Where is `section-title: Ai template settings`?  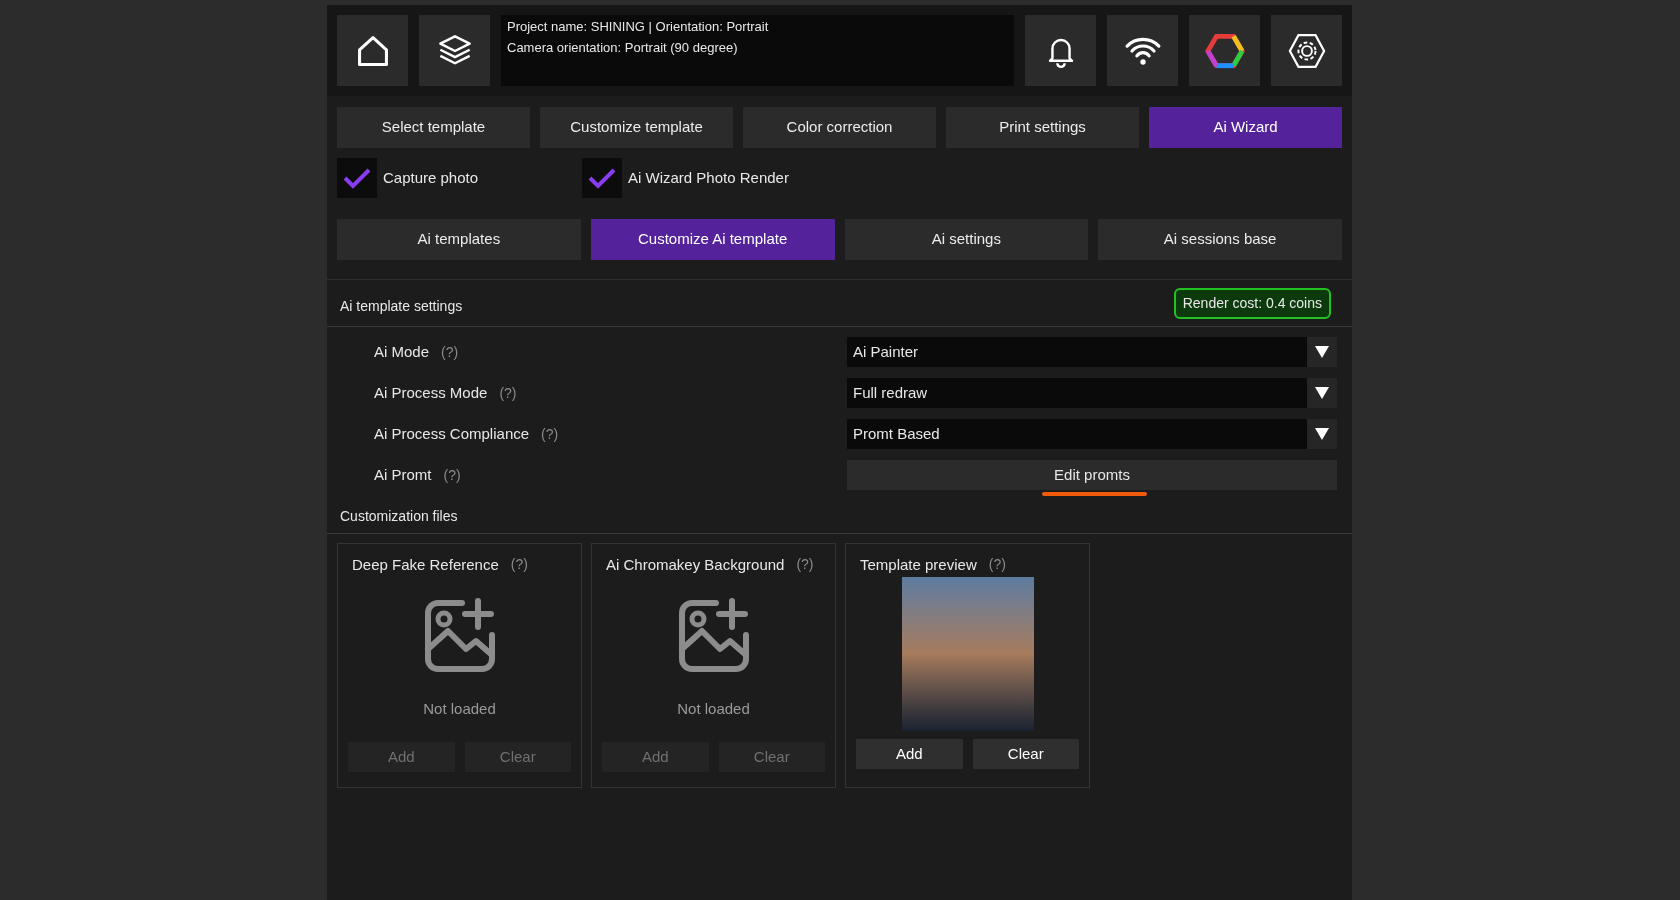 section-title: Ai template settings is located at coordinates (401, 306).